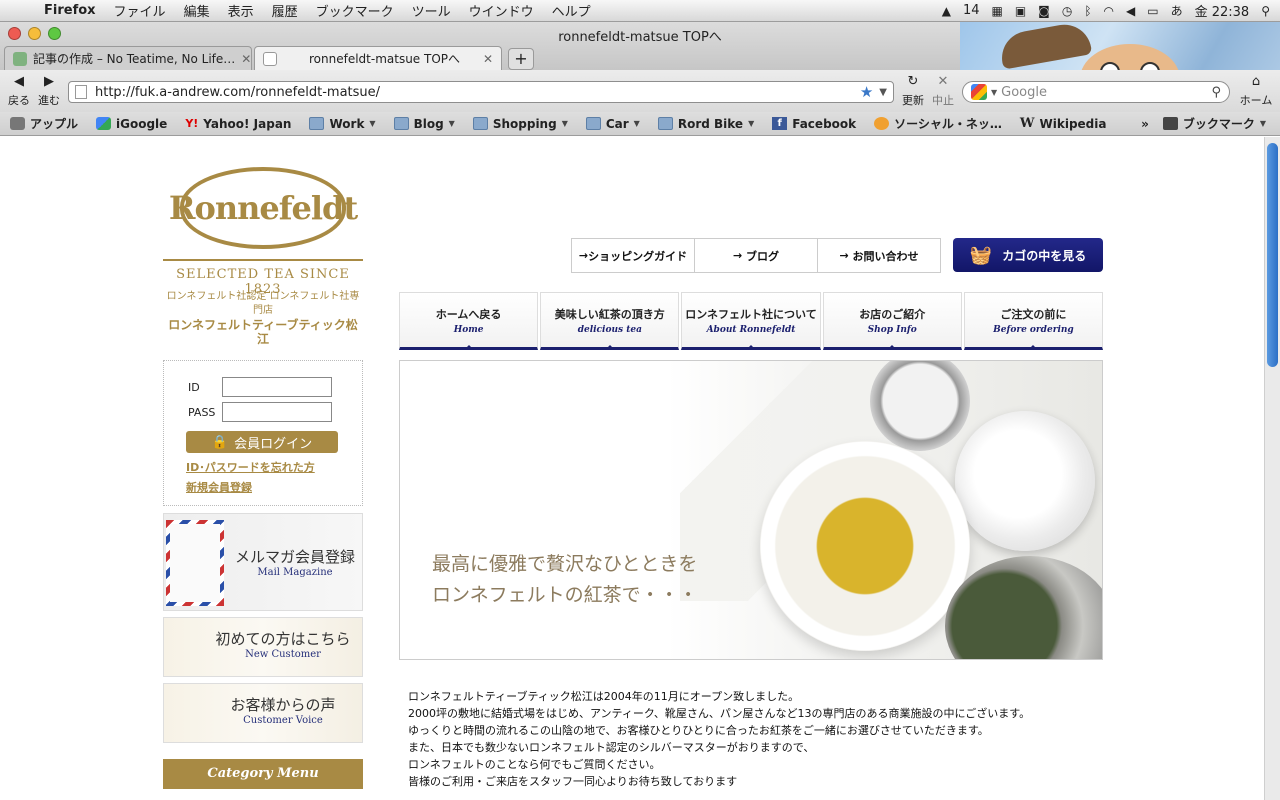  What do you see at coordinates (277, 387) in the screenshot?
I see `id-input` at bounding box center [277, 387].